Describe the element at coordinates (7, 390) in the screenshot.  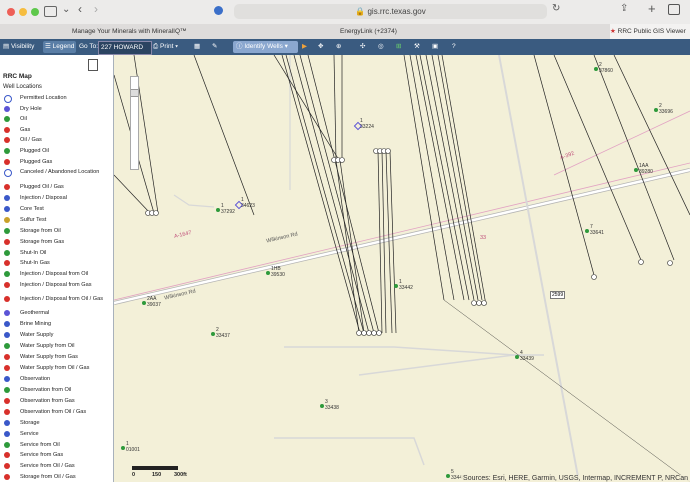
I see `observation-oil-icon` at that location.